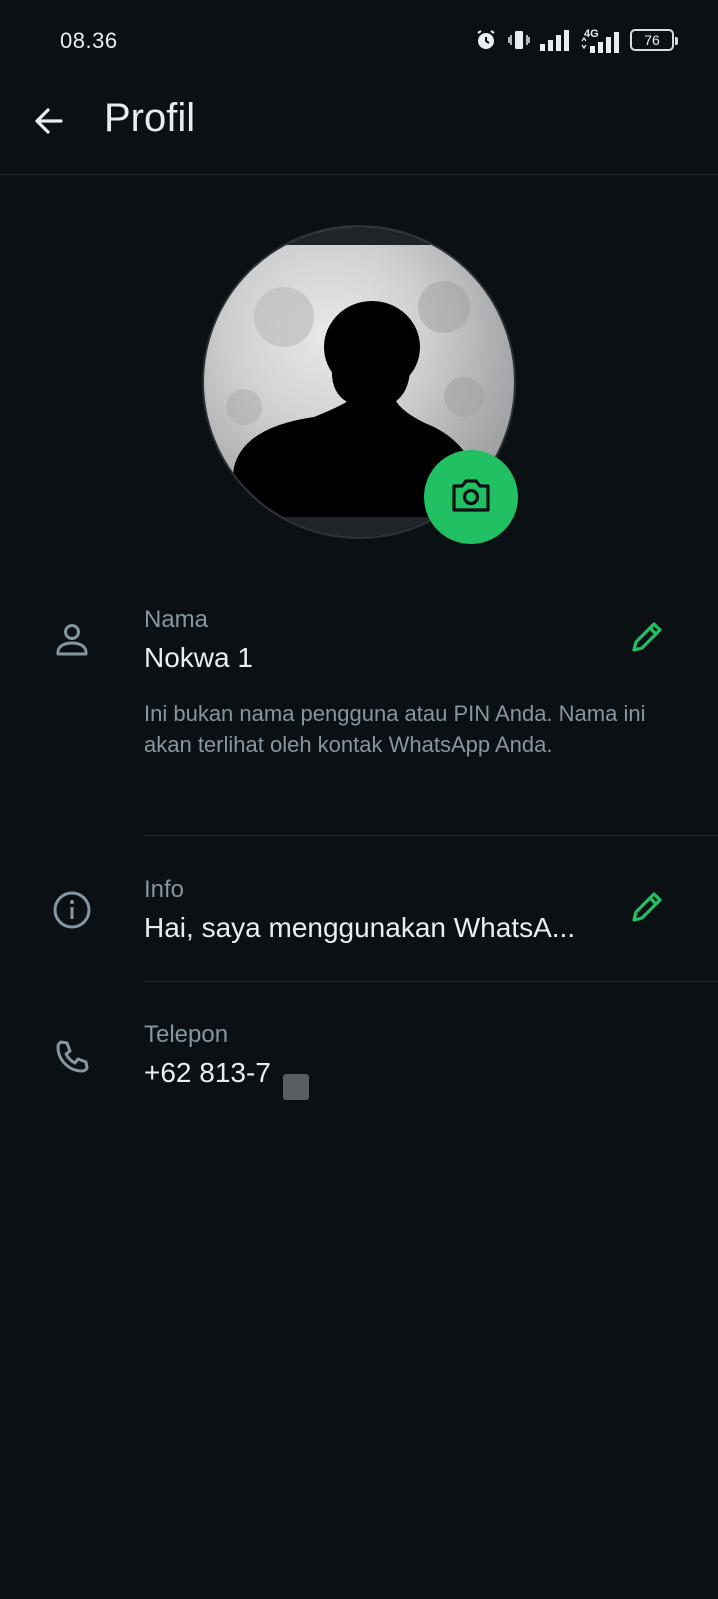 The image size is (718, 1599). Describe the element at coordinates (72, 640) in the screenshot. I see `person-icon` at that location.